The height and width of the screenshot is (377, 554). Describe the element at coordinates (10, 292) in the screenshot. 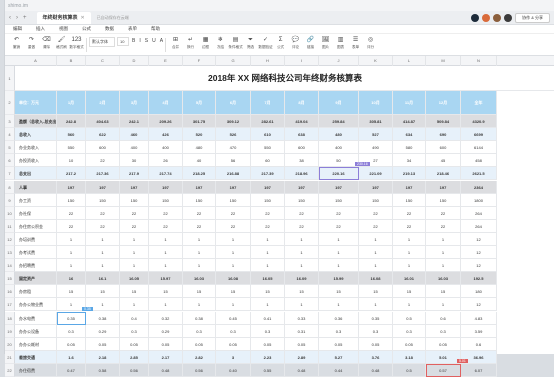

I see `row-header: 16` at that location.